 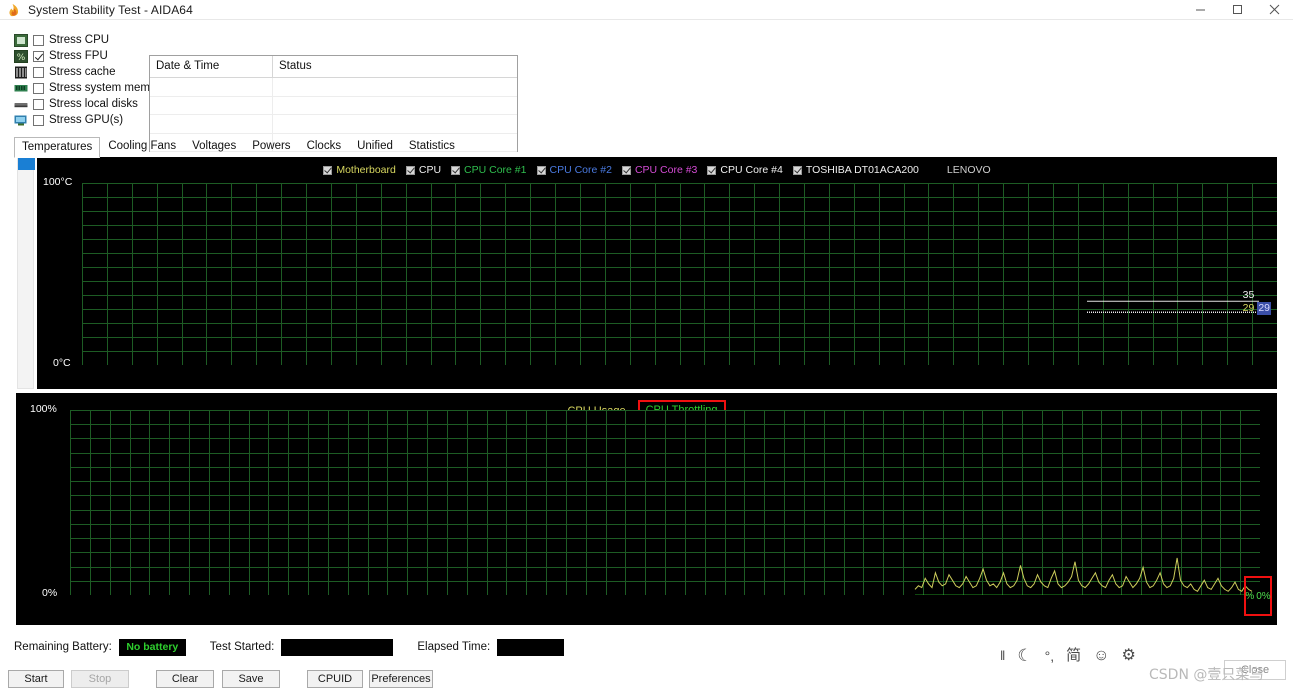 What do you see at coordinates (20, 120) in the screenshot?
I see `gpu-monitor-icon` at bounding box center [20, 120].